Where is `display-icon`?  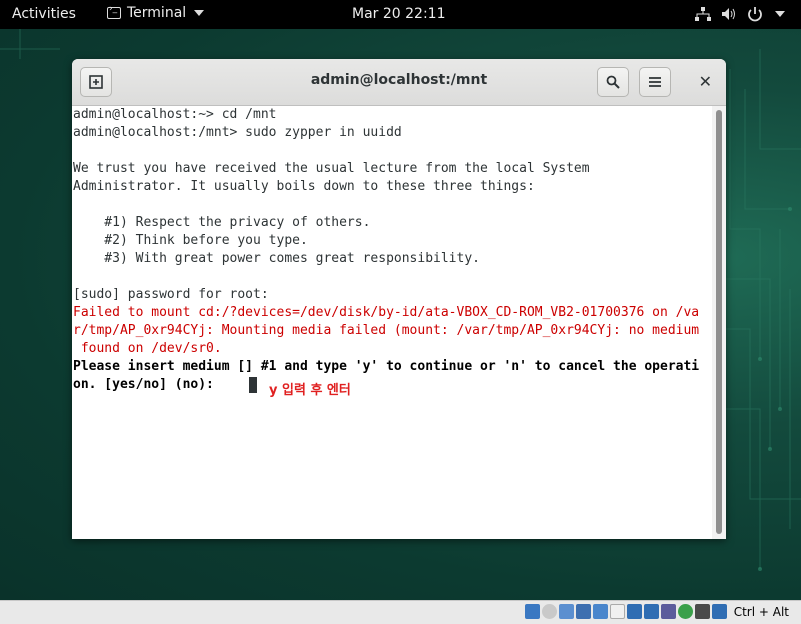
display-icon is located at coordinates (634, 611).